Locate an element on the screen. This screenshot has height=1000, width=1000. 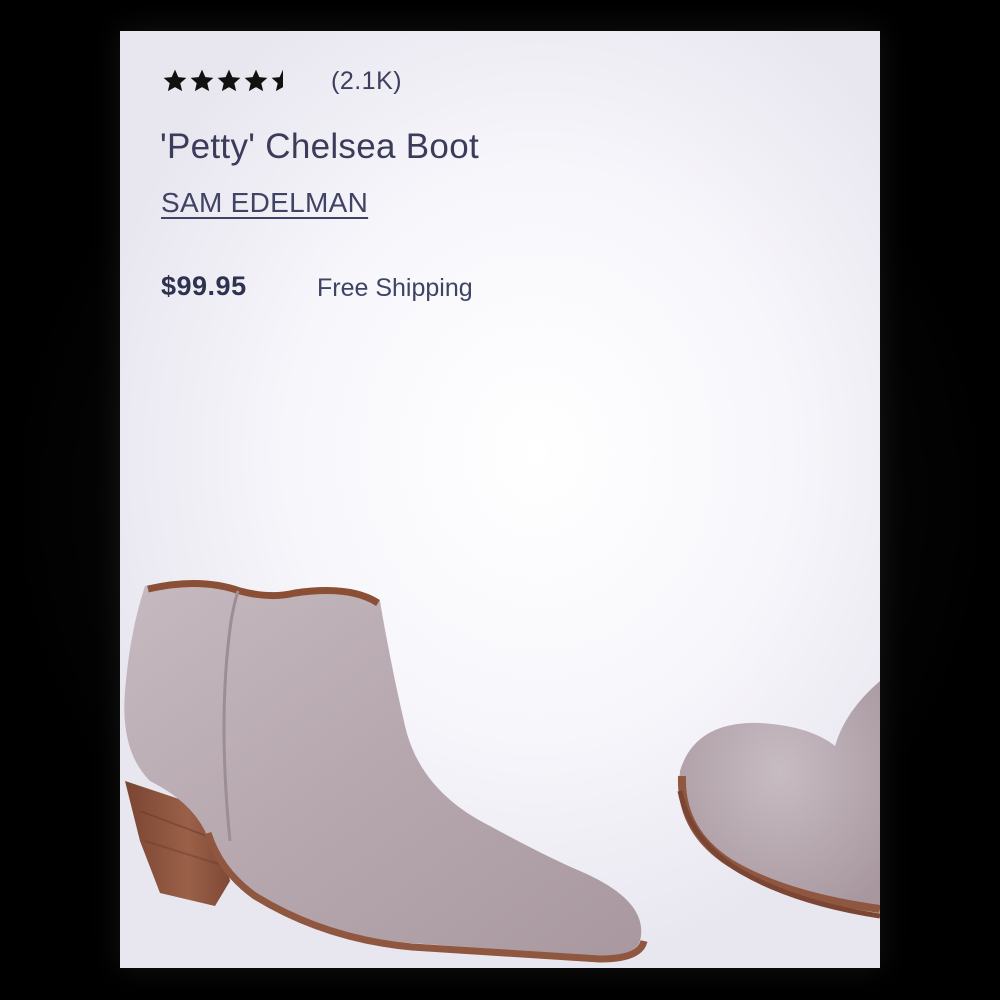
shipping-info: Free Shipping is located at coordinates (395, 288).